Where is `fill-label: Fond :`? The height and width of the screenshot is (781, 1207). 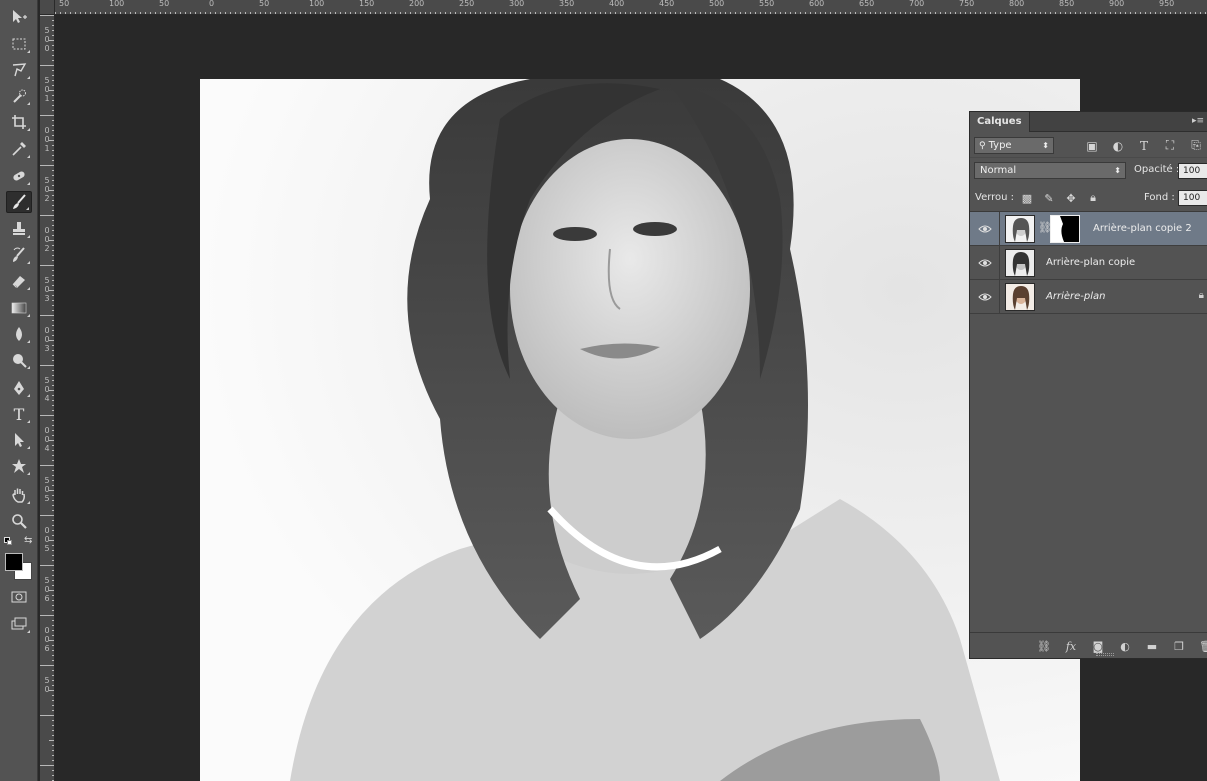
fill-label: Fond : is located at coordinates (1159, 197).